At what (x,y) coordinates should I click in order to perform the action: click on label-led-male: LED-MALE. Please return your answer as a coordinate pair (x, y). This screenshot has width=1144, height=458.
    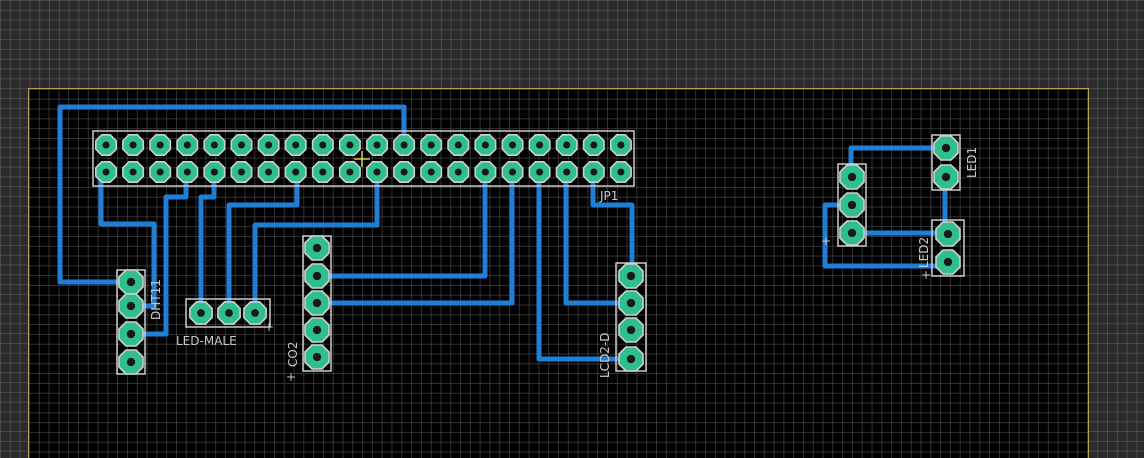
    Looking at the image, I should click on (206, 341).